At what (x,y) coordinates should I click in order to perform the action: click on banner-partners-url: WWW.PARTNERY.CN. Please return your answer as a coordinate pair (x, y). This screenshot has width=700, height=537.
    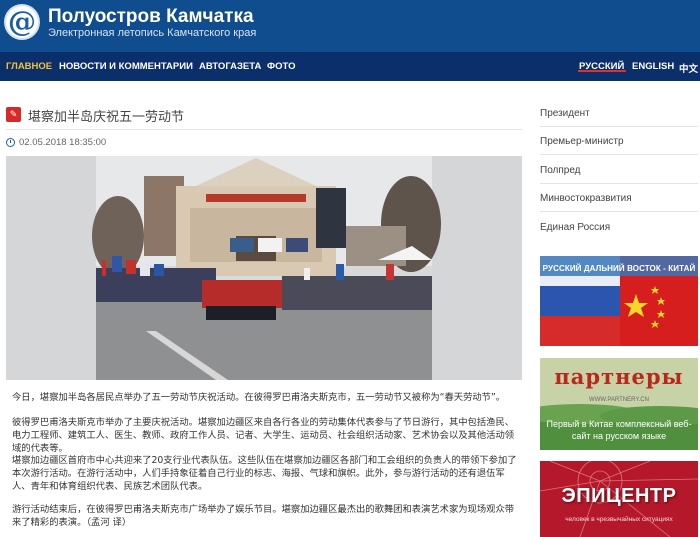
    Looking at the image, I should click on (619, 400).